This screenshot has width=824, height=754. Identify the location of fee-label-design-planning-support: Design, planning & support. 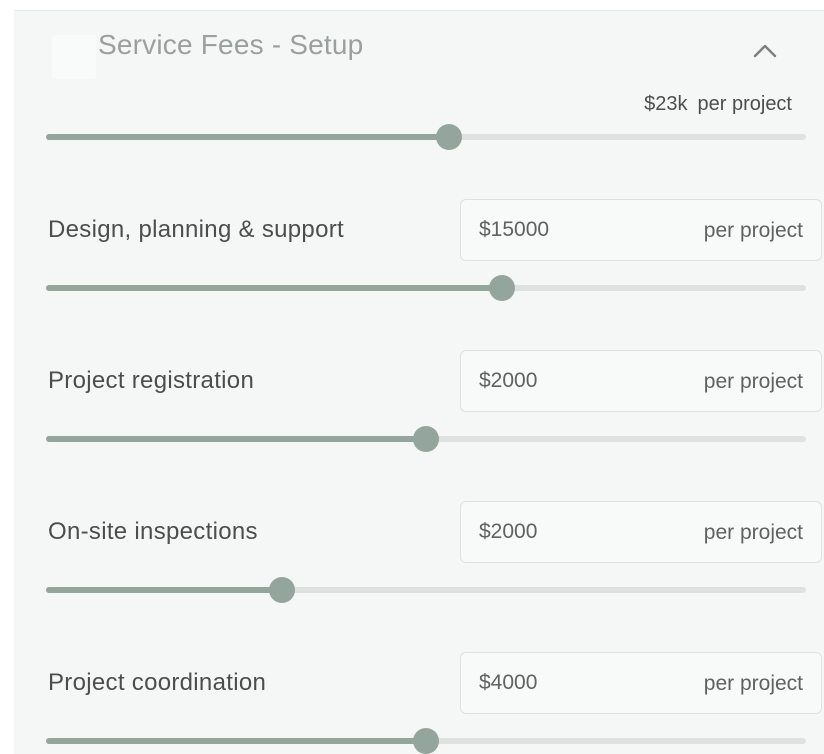
(196, 229).